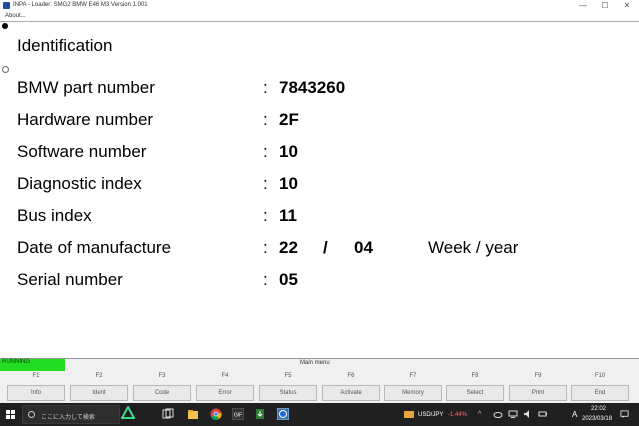 Image resolution: width=639 pixels, height=426 pixels. What do you see at coordinates (70, 279) in the screenshot?
I see `row-label: Serial number` at bounding box center [70, 279].